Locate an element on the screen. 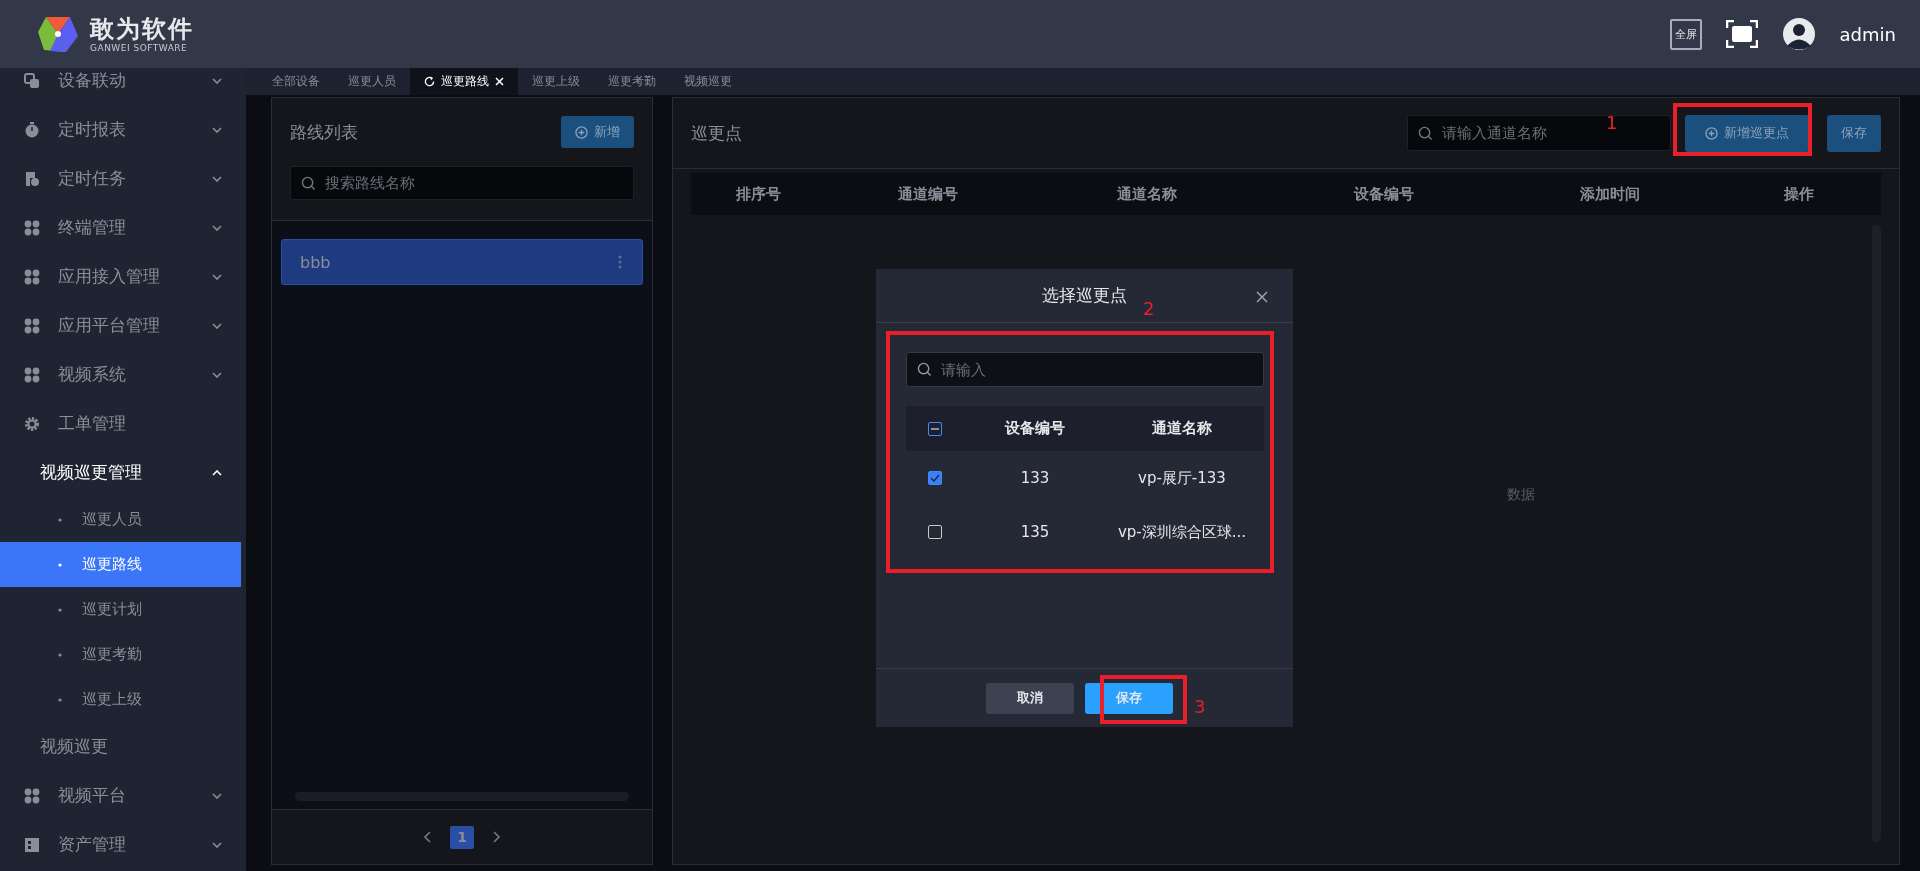  cancel-button: 取消 is located at coordinates (1030, 698).